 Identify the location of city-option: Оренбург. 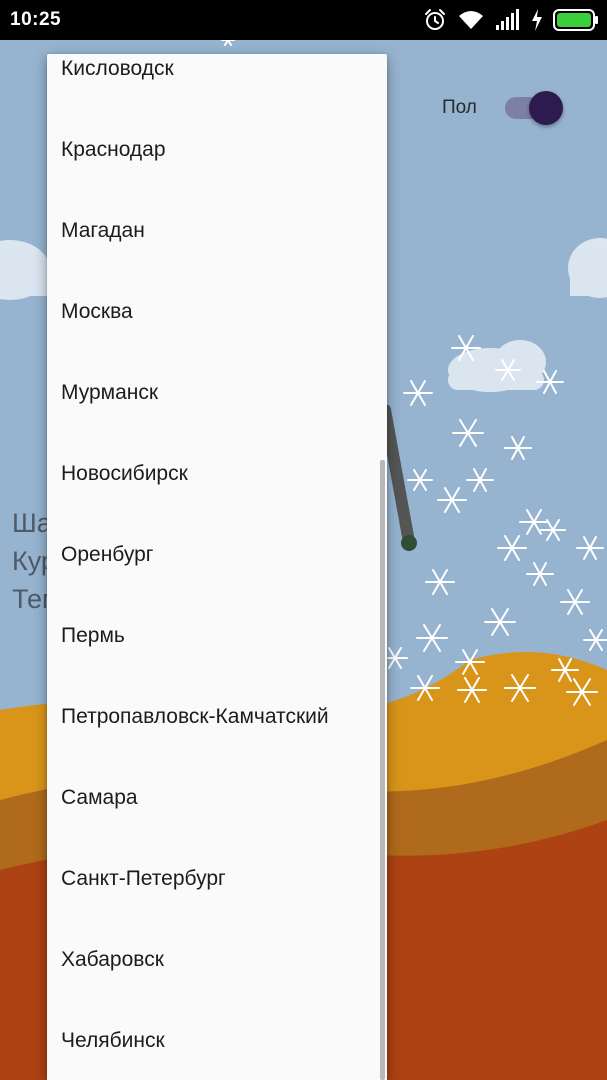
(217, 554).